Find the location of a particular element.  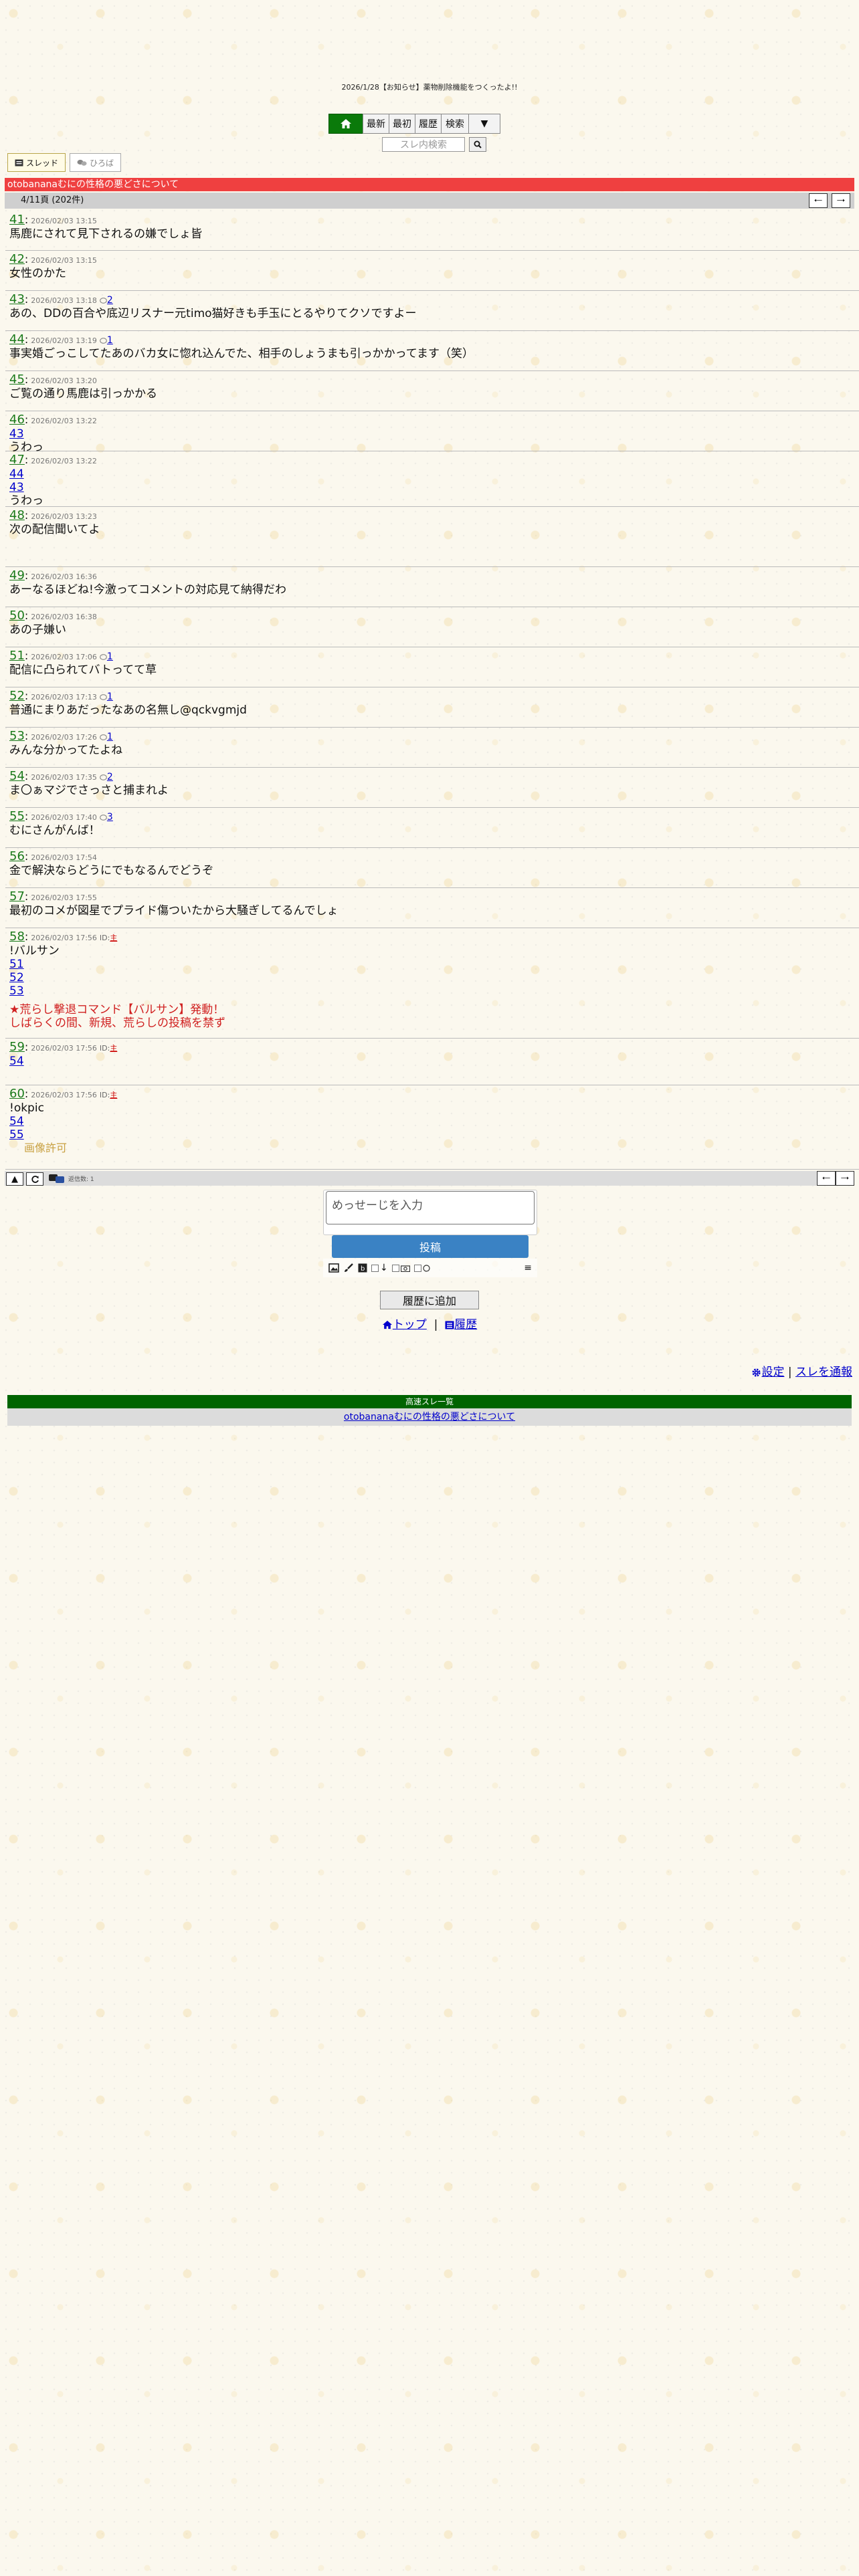

command-message: しばらくの間、新規、荒らしの投稿を禁ず is located at coordinates (117, 1023).